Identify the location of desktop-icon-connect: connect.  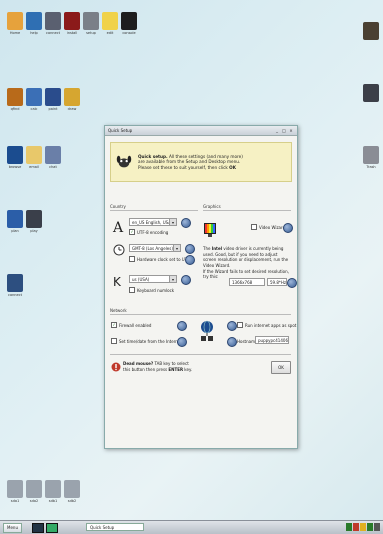
(15, 285).